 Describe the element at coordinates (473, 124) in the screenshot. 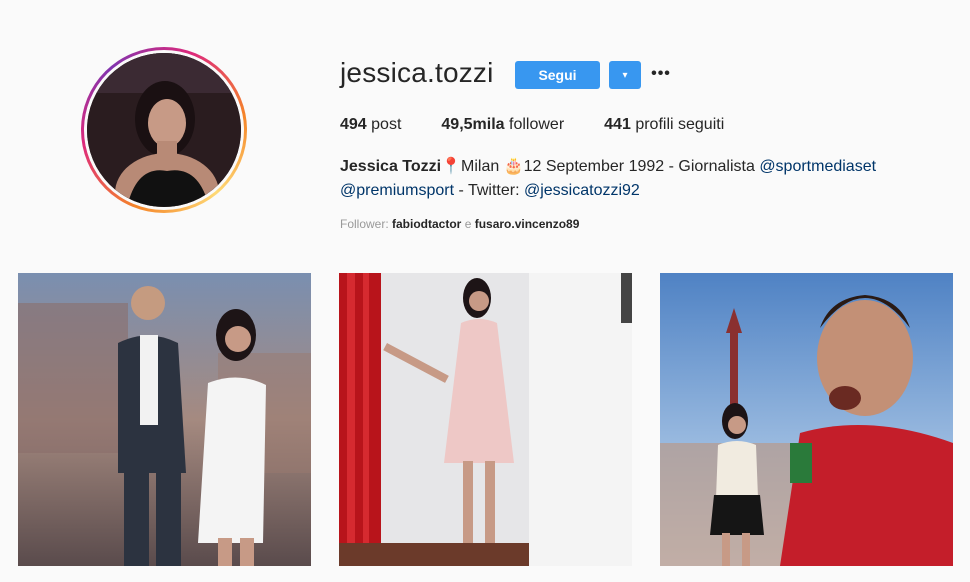

I see `followers-count: 49,5mila` at that location.